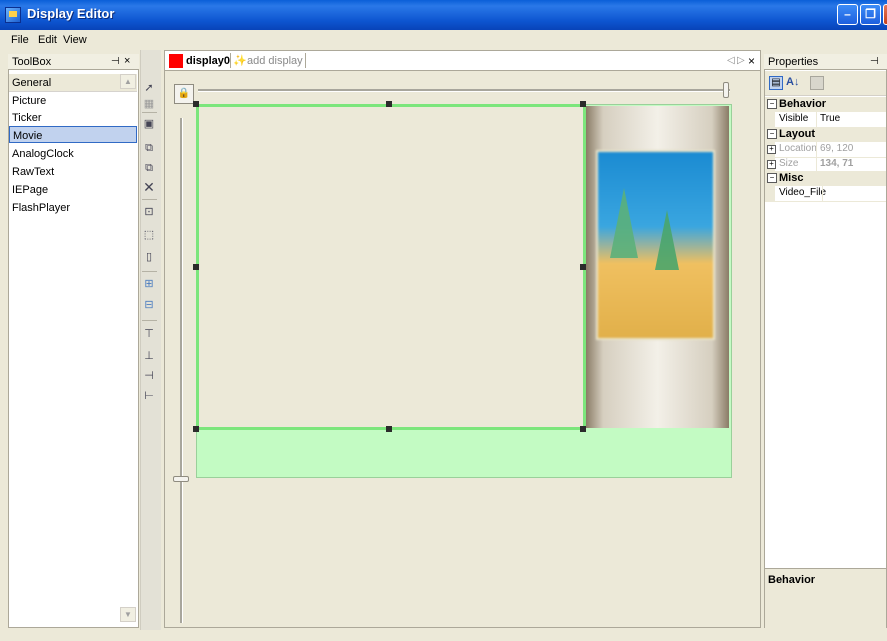 This screenshot has width=887, height=641. I want to click on toolbox-item-label: RawText, so click(33, 172).